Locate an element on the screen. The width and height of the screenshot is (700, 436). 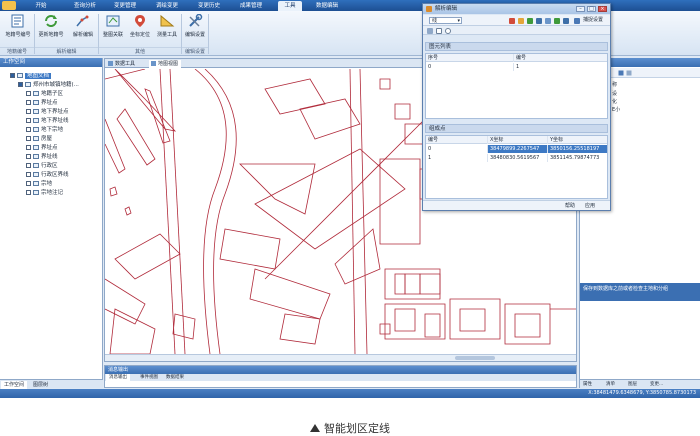
table-row: 0 38479899.2267547 3850156.25518197 is located at coordinates (516, 149).